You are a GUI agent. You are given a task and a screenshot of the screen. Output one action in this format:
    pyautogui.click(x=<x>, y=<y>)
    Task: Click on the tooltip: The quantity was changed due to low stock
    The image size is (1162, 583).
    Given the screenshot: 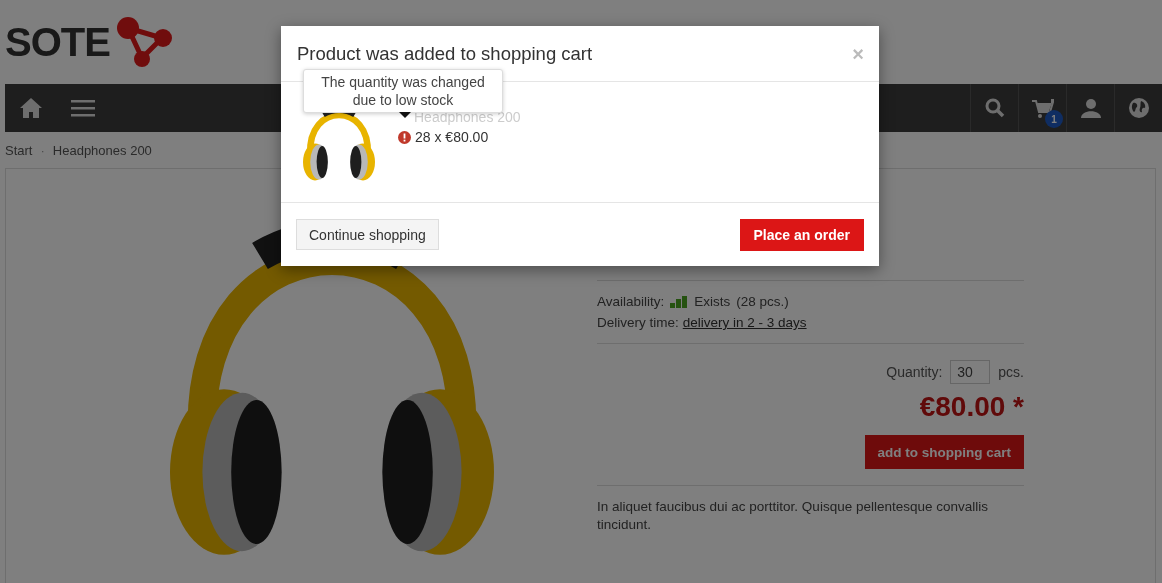 What is the action you would take?
    pyautogui.click(x=403, y=91)
    